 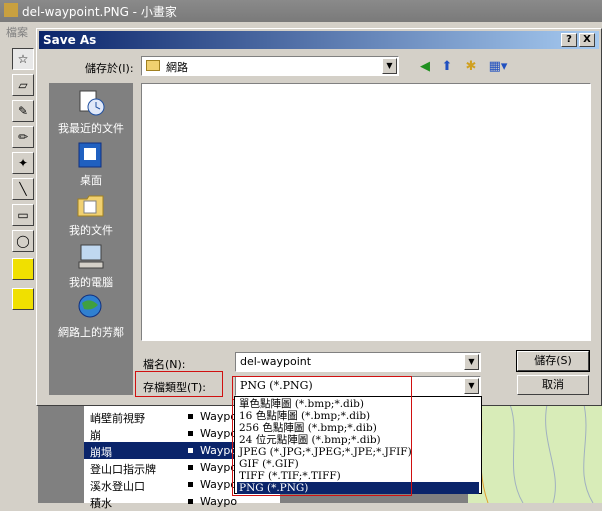 What do you see at coordinates (553, 385) in the screenshot?
I see `cancel-button: 取消` at bounding box center [553, 385].